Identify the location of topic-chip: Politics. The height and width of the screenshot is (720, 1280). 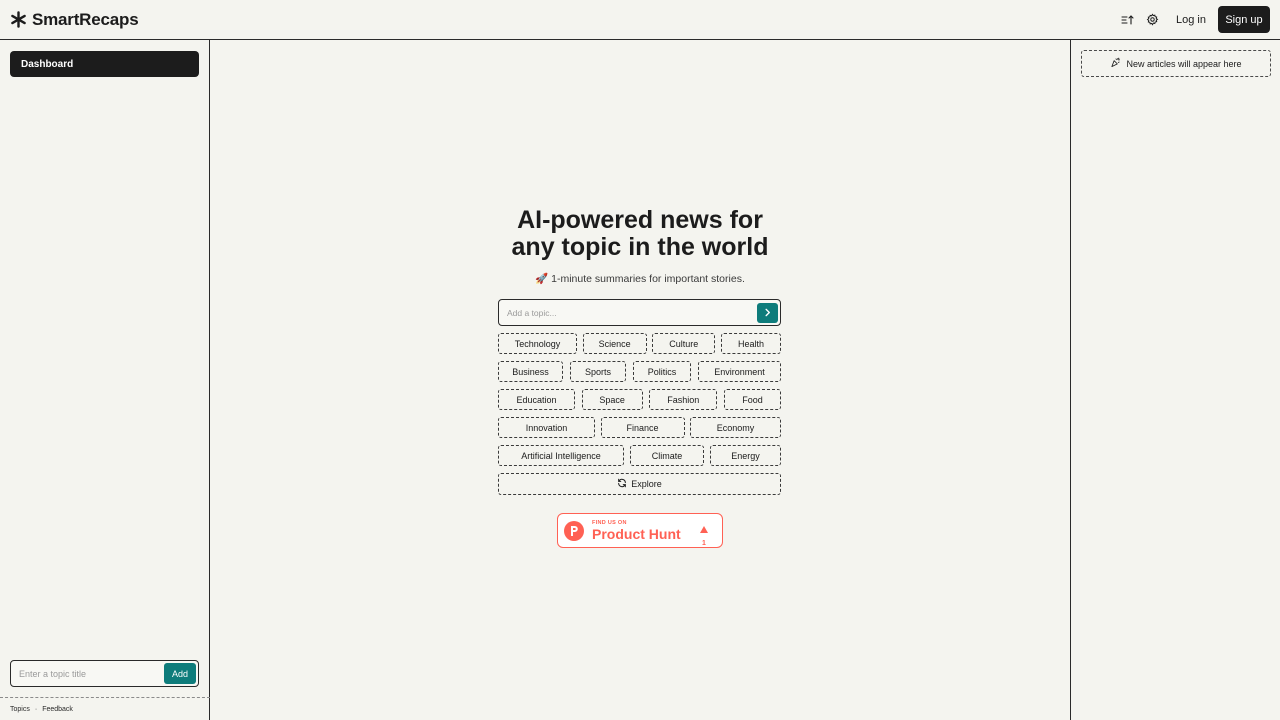
(662, 371).